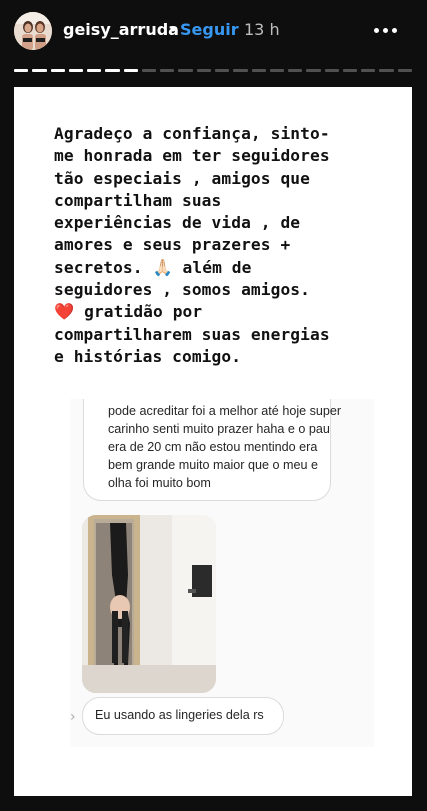  I want to click on more-options-icon, so click(386, 30).